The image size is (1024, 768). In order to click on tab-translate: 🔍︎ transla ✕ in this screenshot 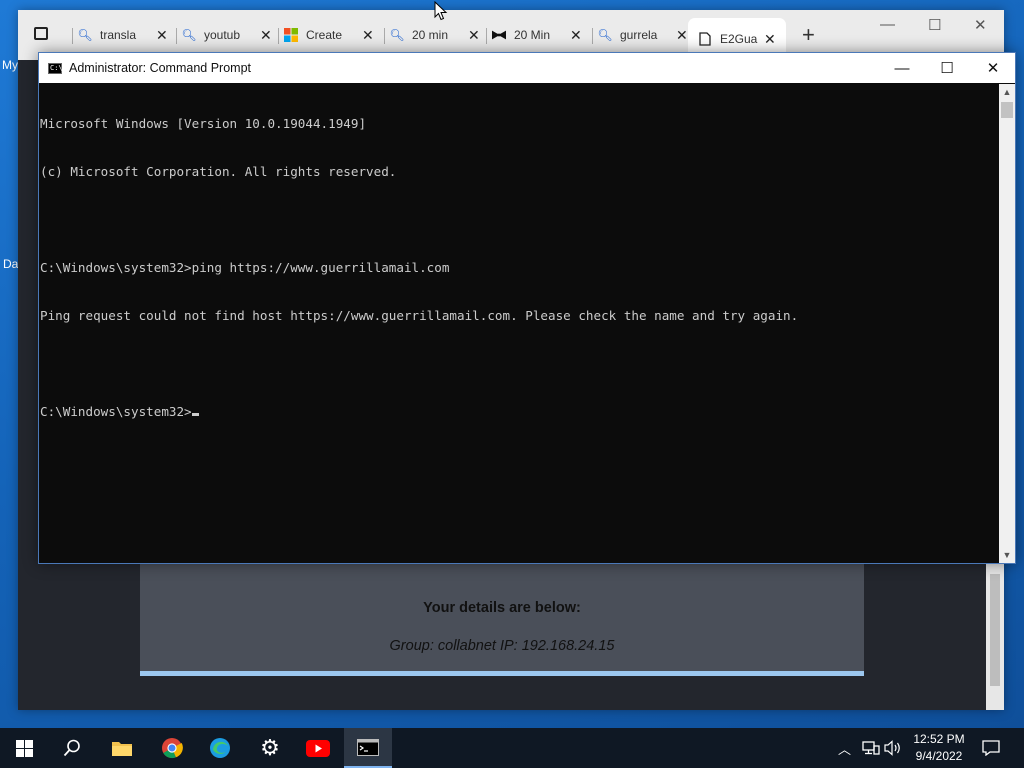, I will do `click(120, 35)`.